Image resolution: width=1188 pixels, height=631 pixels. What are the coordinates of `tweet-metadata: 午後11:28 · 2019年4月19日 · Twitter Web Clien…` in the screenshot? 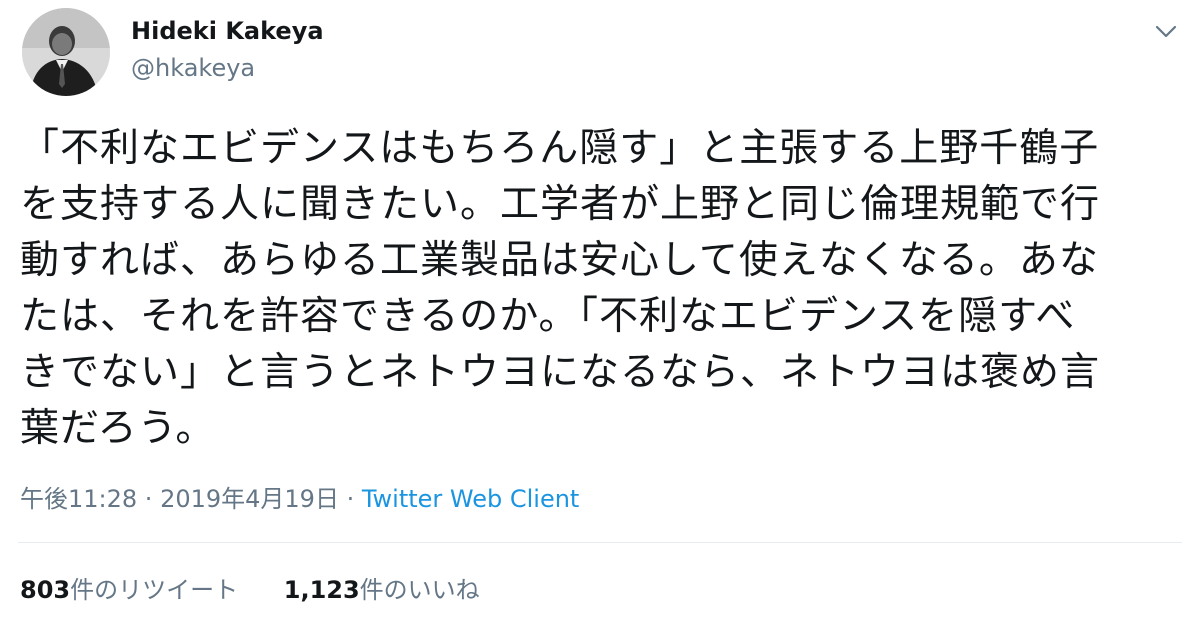 It's located at (299, 496).